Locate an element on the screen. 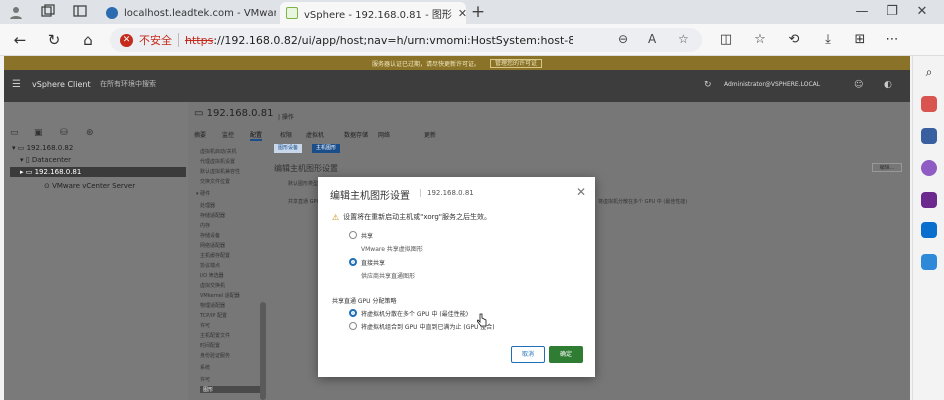  subnav-item: I/O 筛选器 is located at coordinates (212, 275).